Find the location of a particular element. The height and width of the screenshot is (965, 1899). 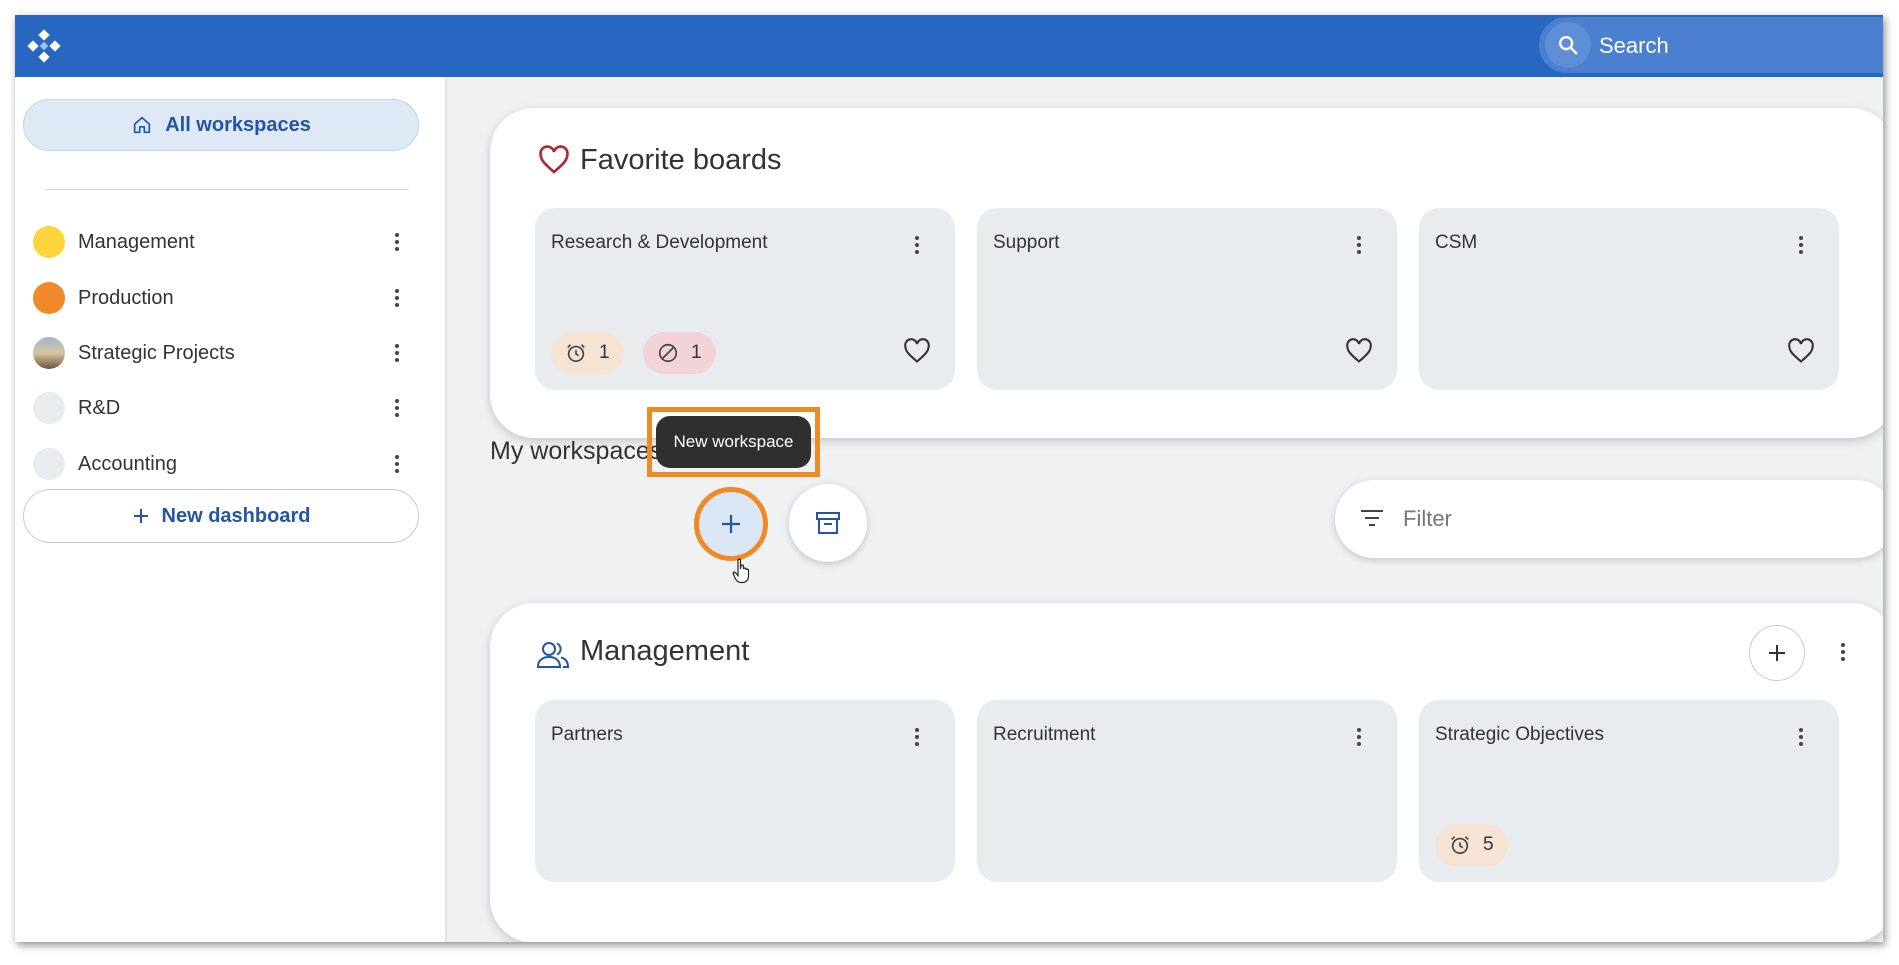

blocked-count: 1 is located at coordinates (696, 352).